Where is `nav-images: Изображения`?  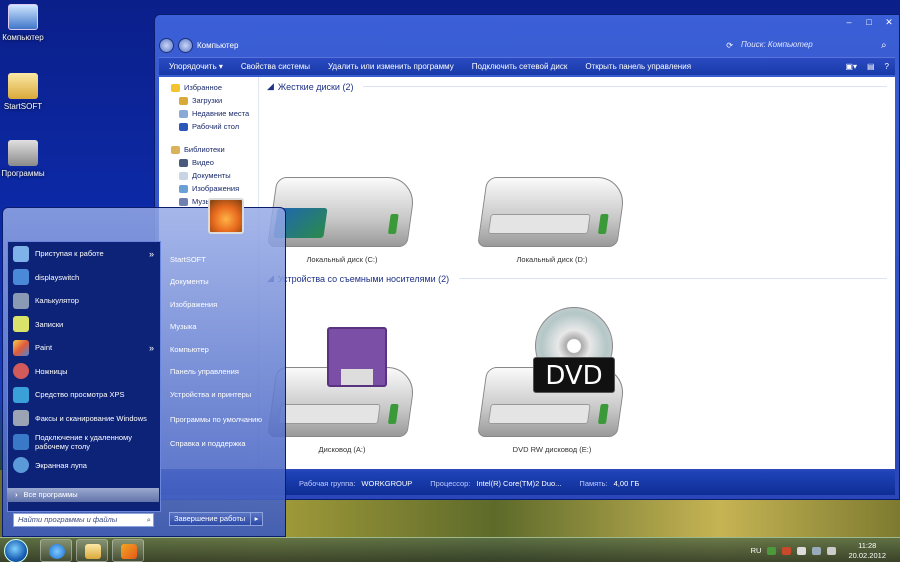 nav-images: Изображения is located at coordinates (214, 188).